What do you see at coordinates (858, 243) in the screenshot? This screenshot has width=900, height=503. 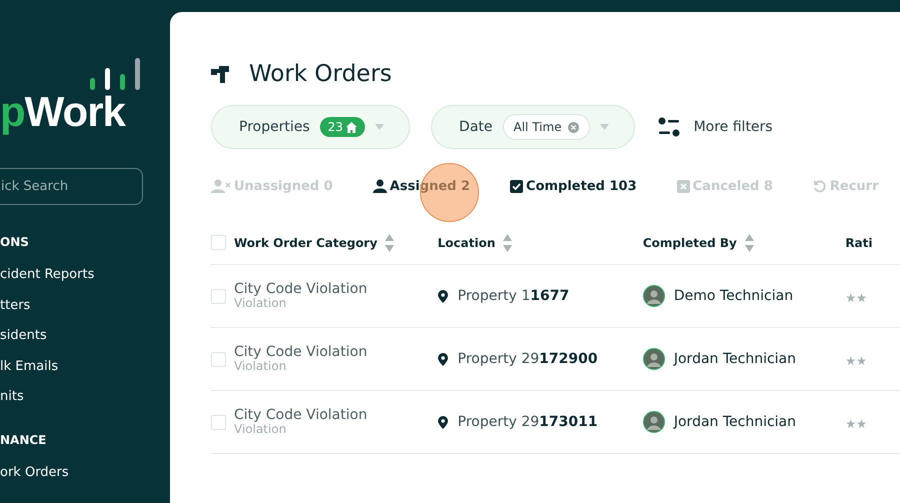 I see `column-header: Rati` at bounding box center [858, 243].